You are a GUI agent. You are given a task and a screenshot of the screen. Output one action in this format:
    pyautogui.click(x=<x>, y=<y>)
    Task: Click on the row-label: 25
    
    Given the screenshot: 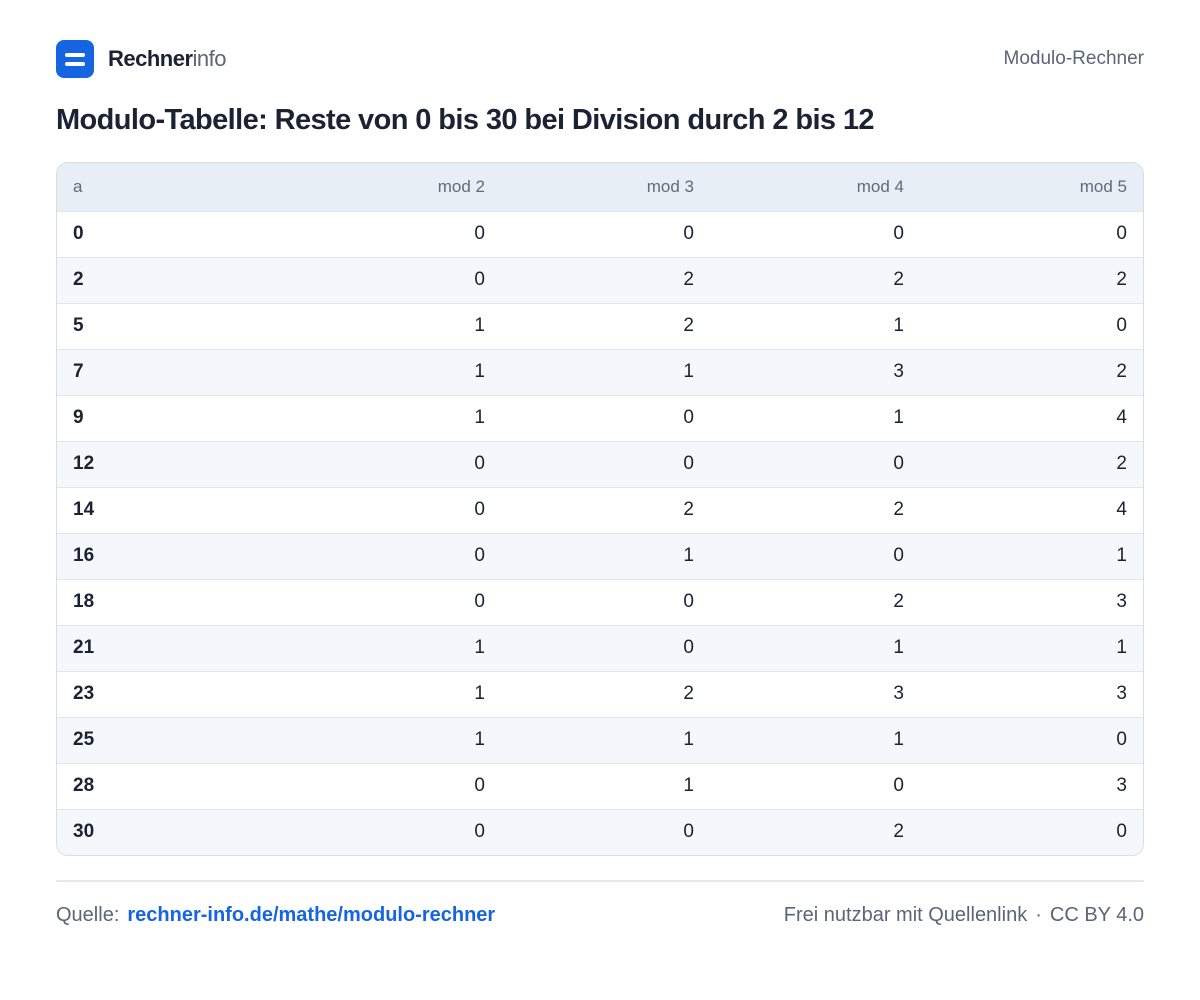 What is the action you would take?
    pyautogui.click(x=84, y=739)
    